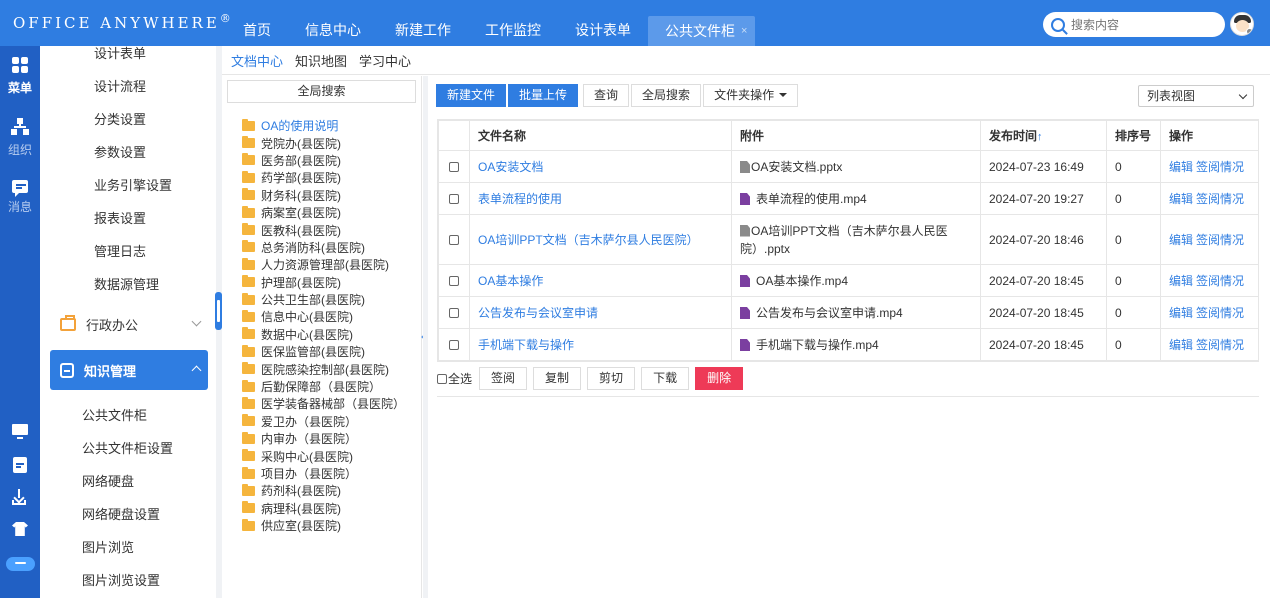  Describe the element at coordinates (702, 31) in the screenshot. I see `nav-tab-public-cabinet: 公共文件柜 ×` at that location.